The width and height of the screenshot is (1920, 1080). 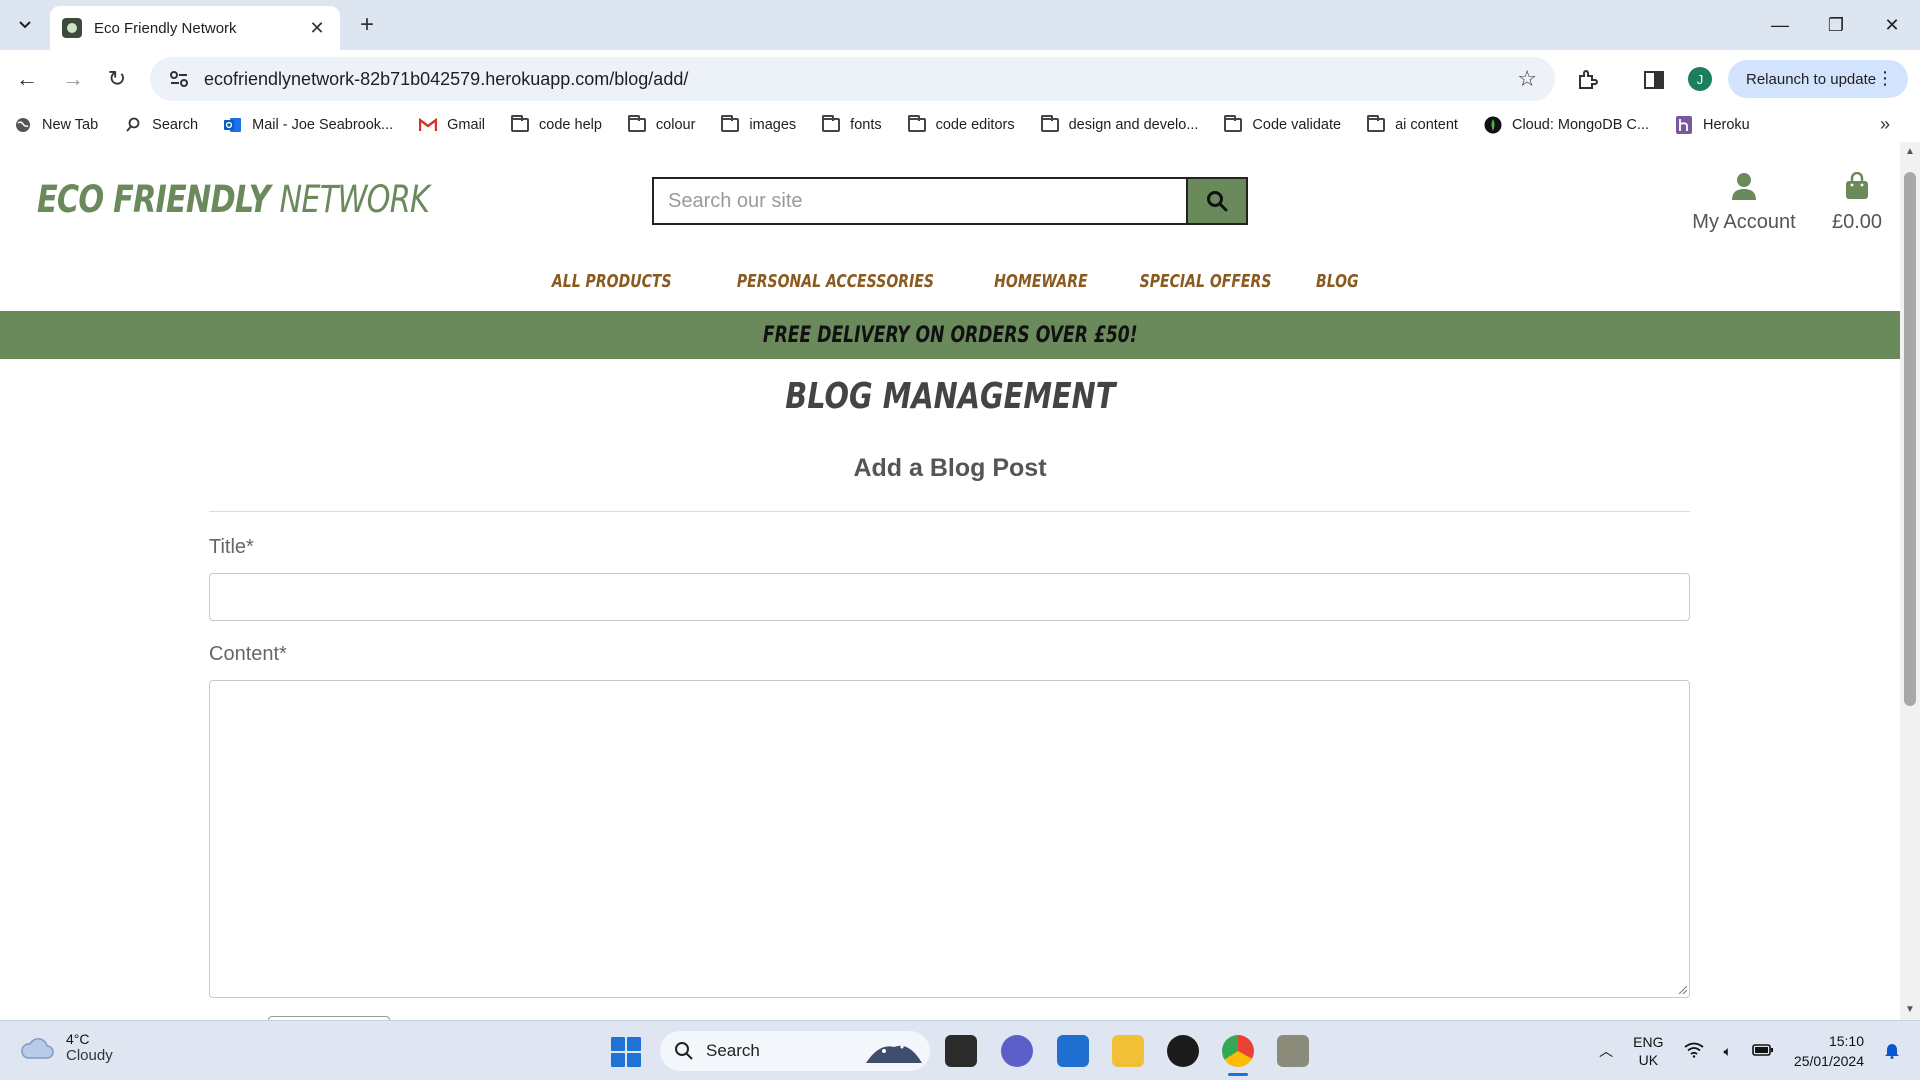 What do you see at coordinates (1183, 1051) in the screenshot?
I see `dell-icon` at bounding box center [1183, 1051].